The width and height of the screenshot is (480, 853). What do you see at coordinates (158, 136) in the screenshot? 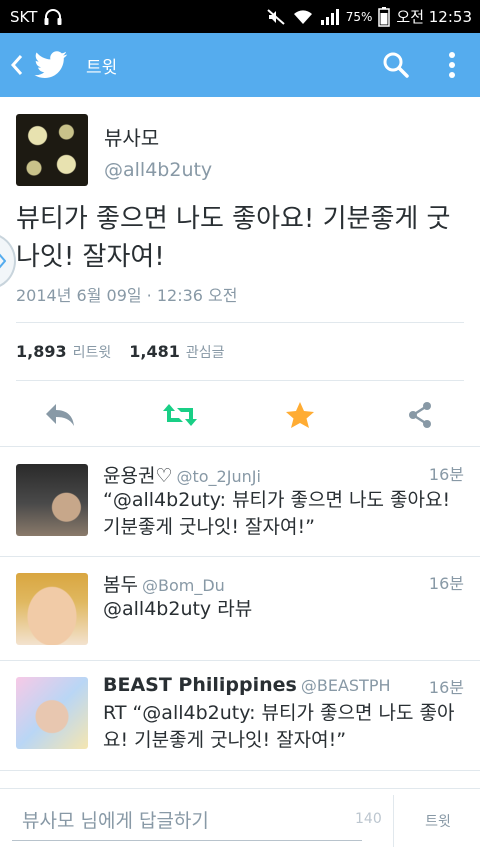
I see `user-name: 뷰사모` at bounding box center [158, 136].